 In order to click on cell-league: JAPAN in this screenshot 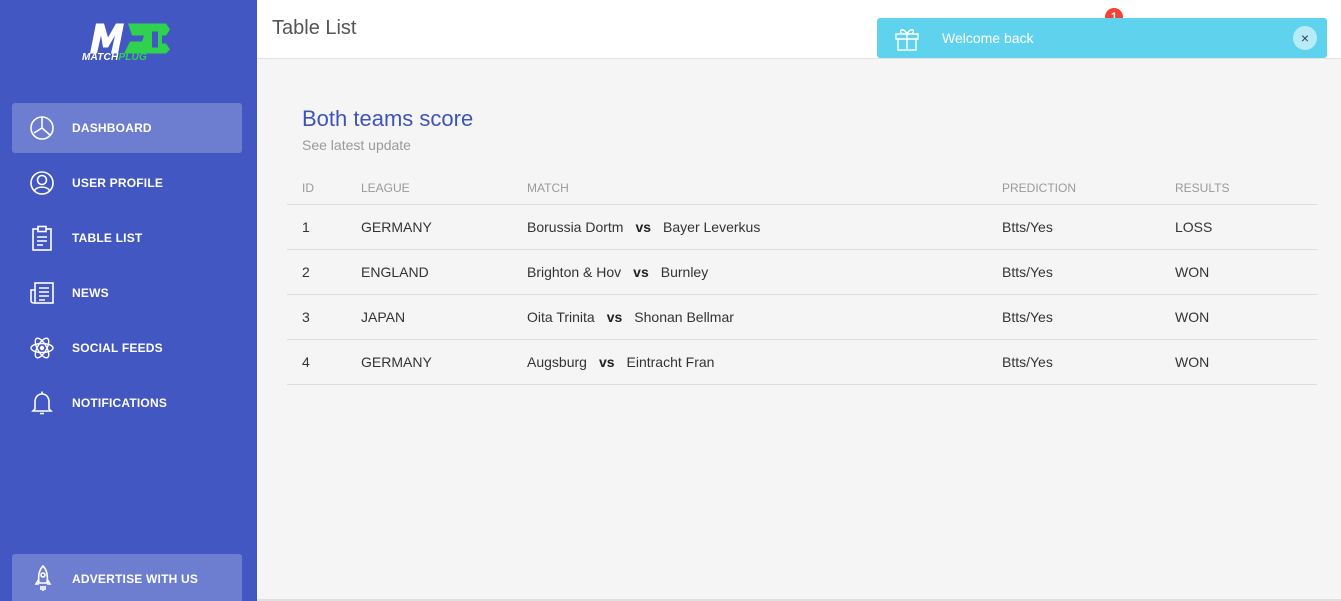, I will do `click(429, 317)`.